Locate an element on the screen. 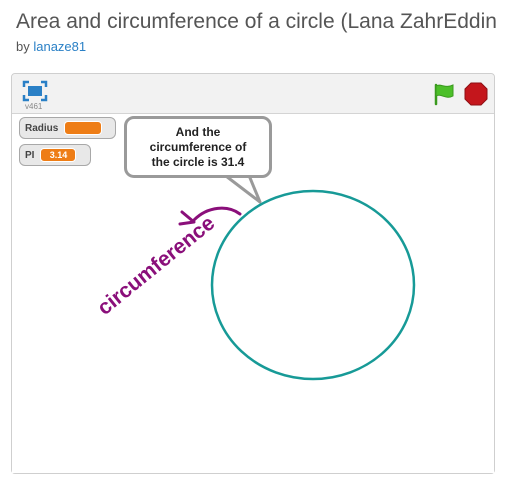  byline: by lanaze81 is located at coordinates (51, 46).